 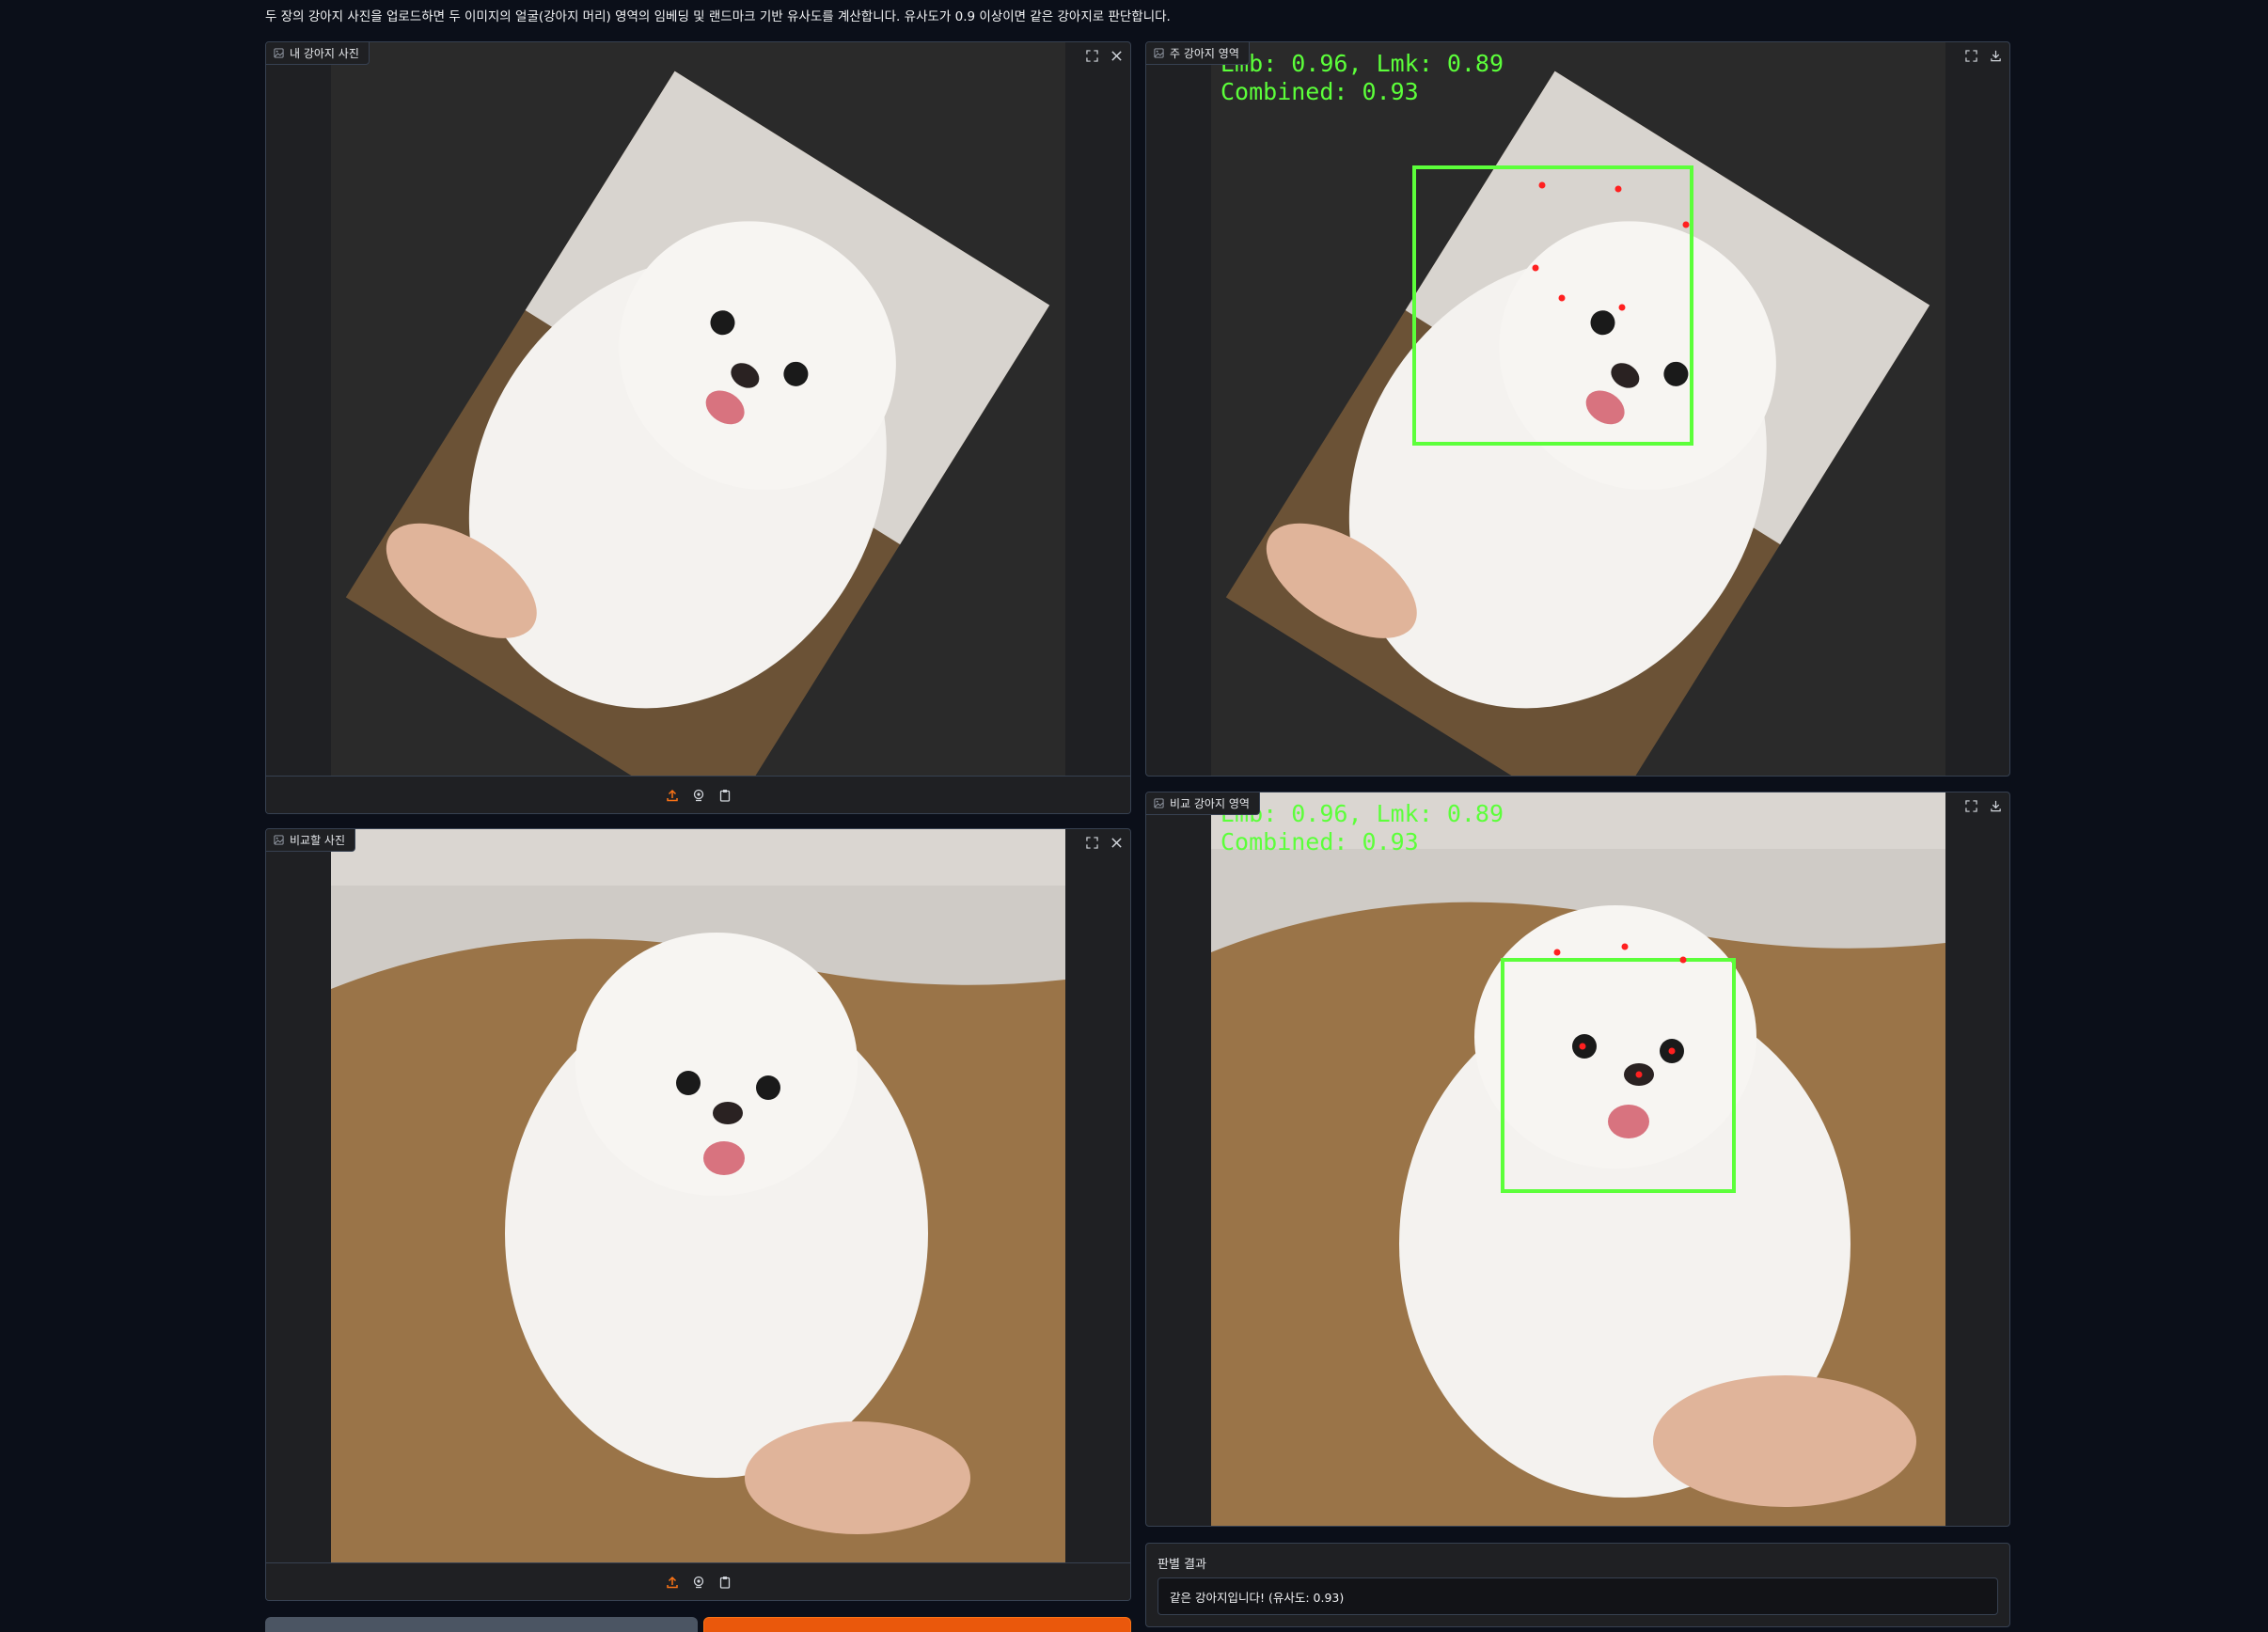 I want to click on result-panel: 판별 결과 같은 강아지입니다! (유사도: 0.93), so click(x=1577, y=1585).